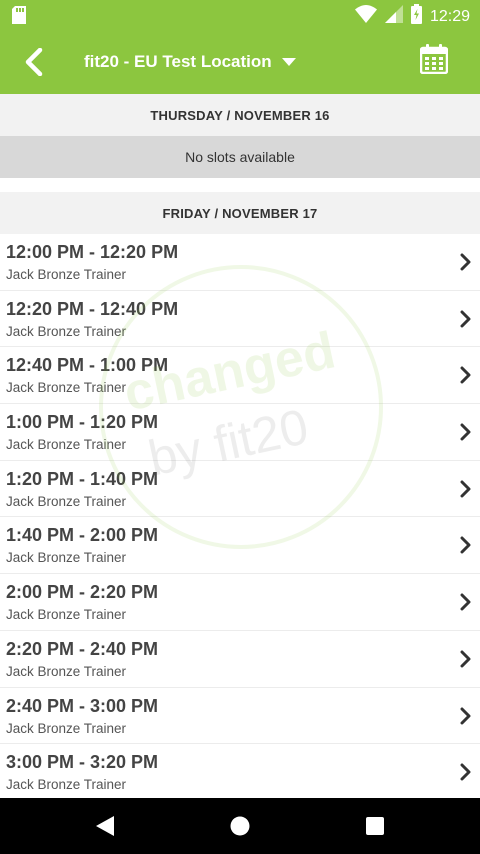 The height and width of the screenshot is (854, 480). Describe the element at coordinates (240, 489) in the screenshot. I see `time-slot-row: 1:20 PM - 1:40 PM Jack Bronze Trainer` at that location.